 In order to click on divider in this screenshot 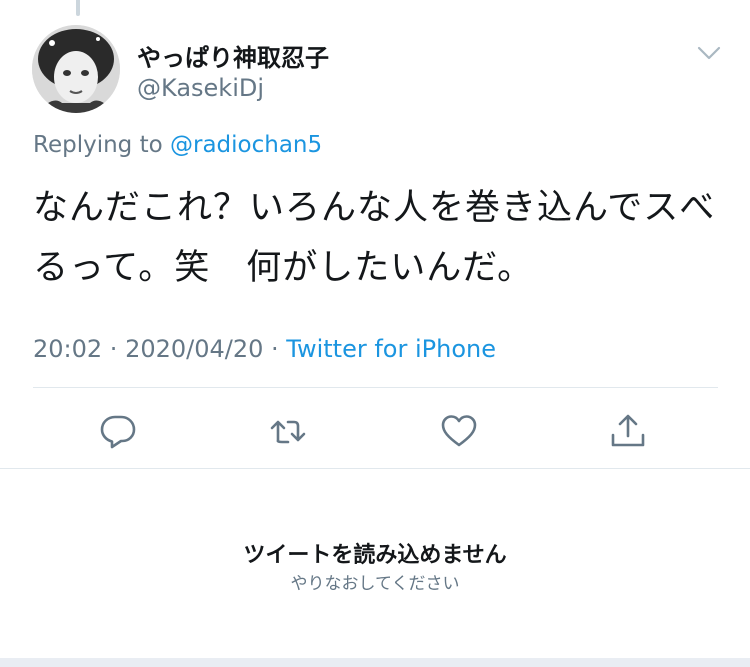, I will do `click(375, 387)`.